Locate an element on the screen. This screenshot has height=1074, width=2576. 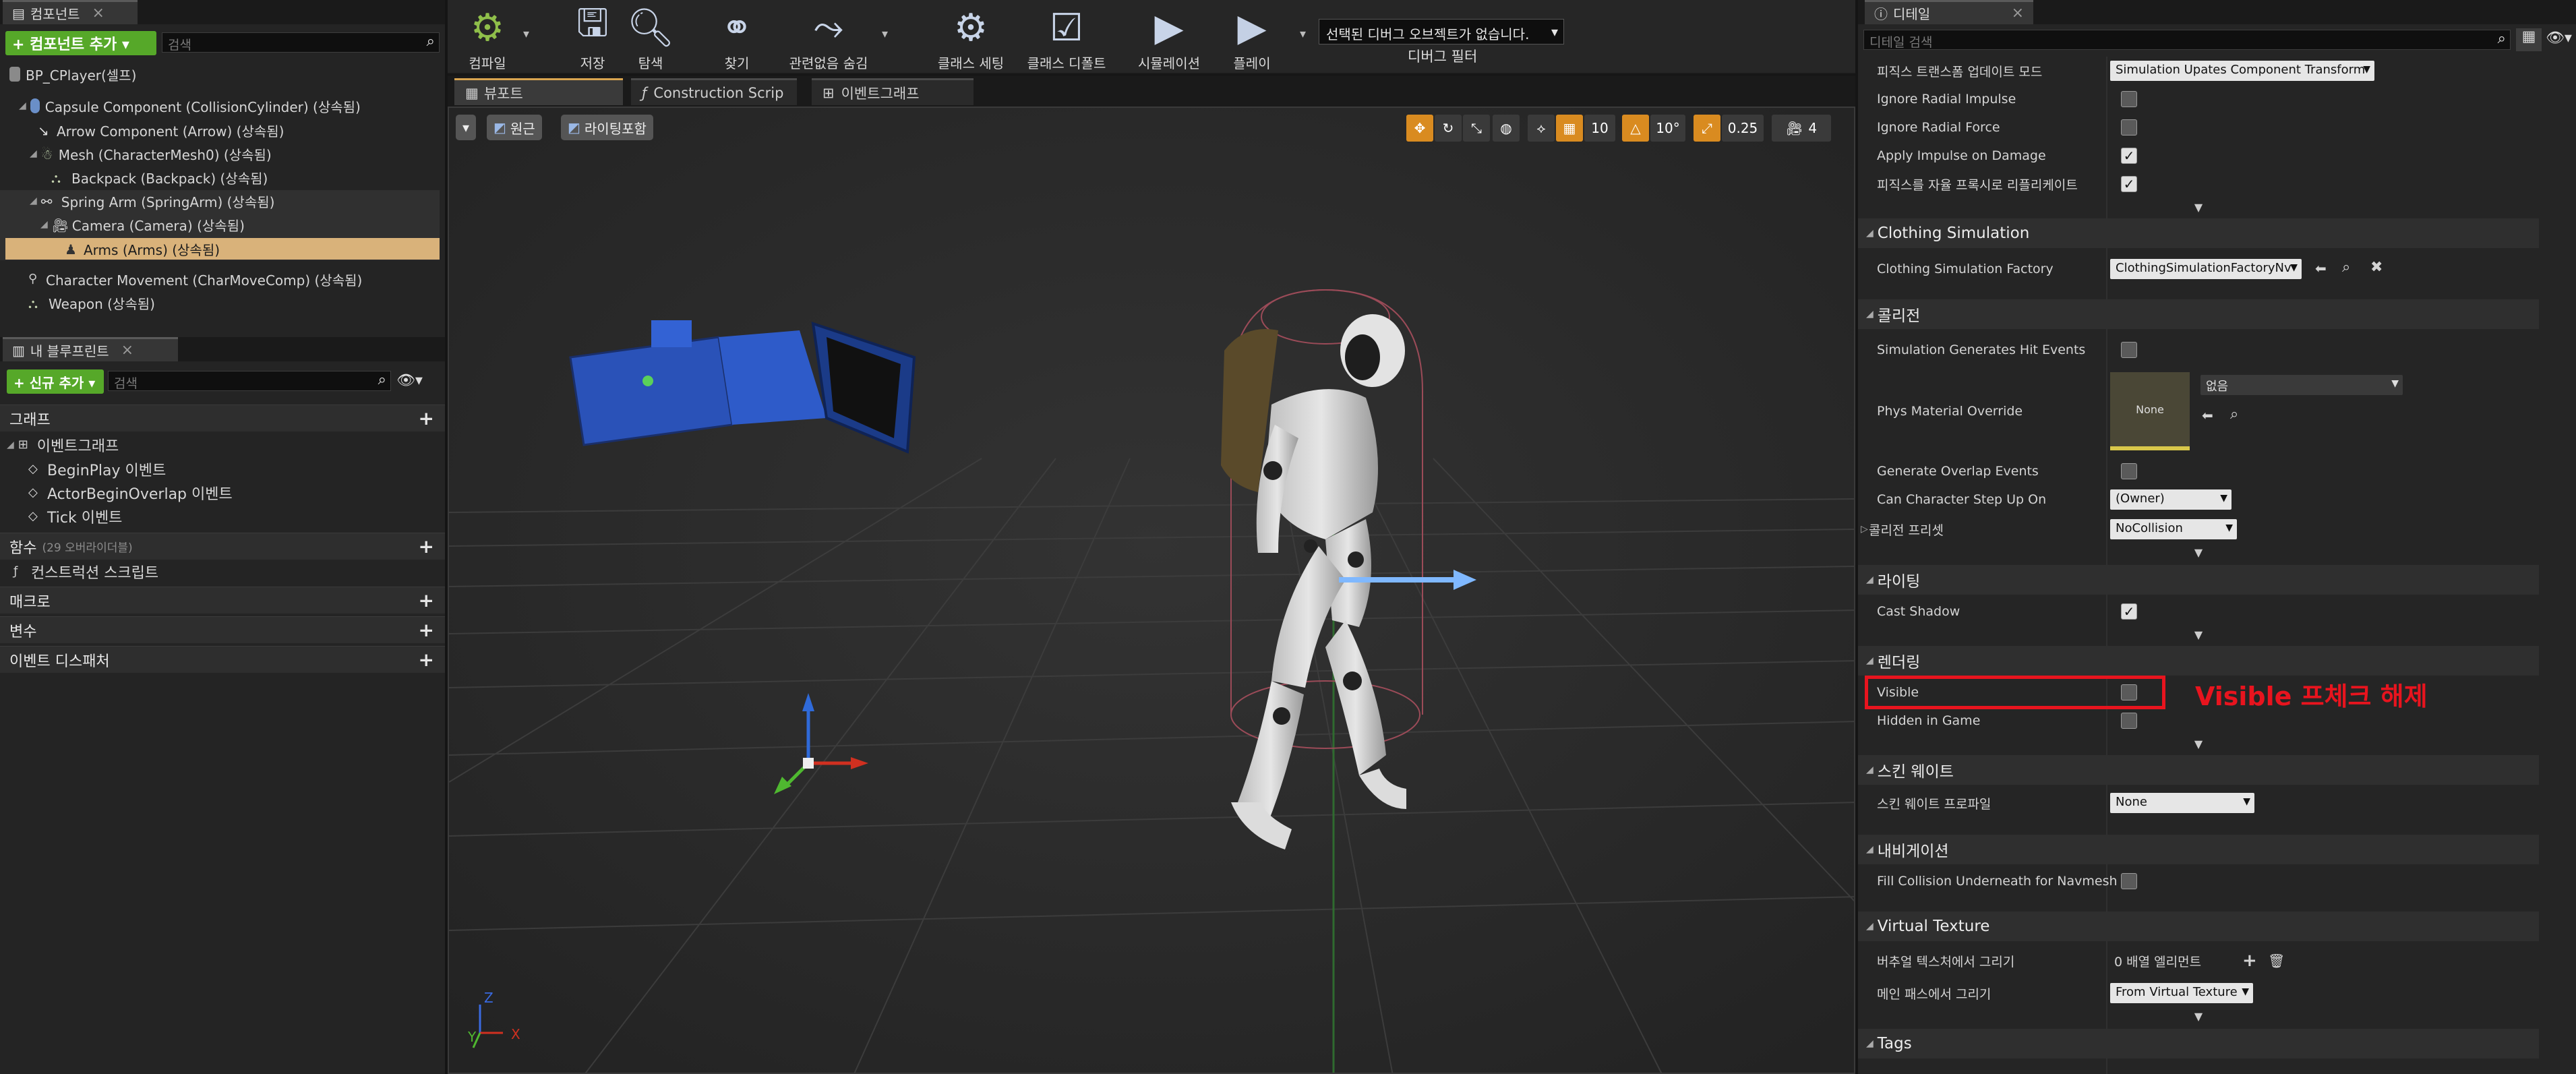
lighting-section: 라이팅 is located at coordinates (2198, 580).